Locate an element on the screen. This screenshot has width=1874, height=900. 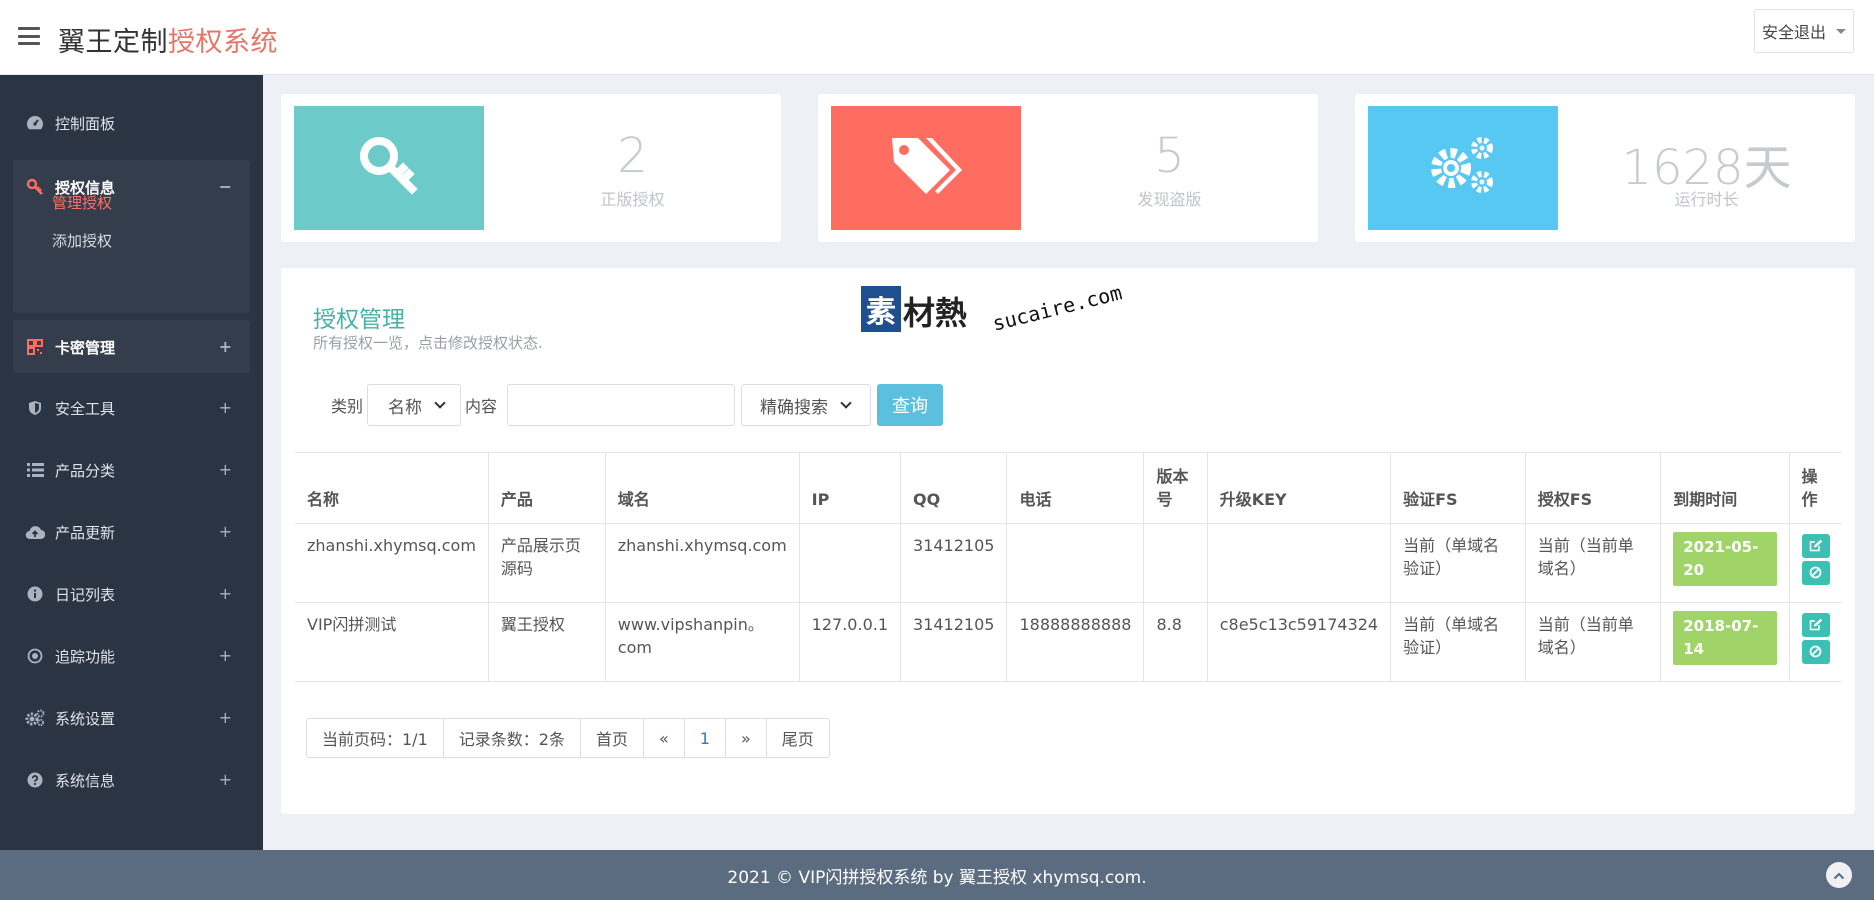
sidebar-item-dashboard: 控制面板 is located at coordinates (131, 123).